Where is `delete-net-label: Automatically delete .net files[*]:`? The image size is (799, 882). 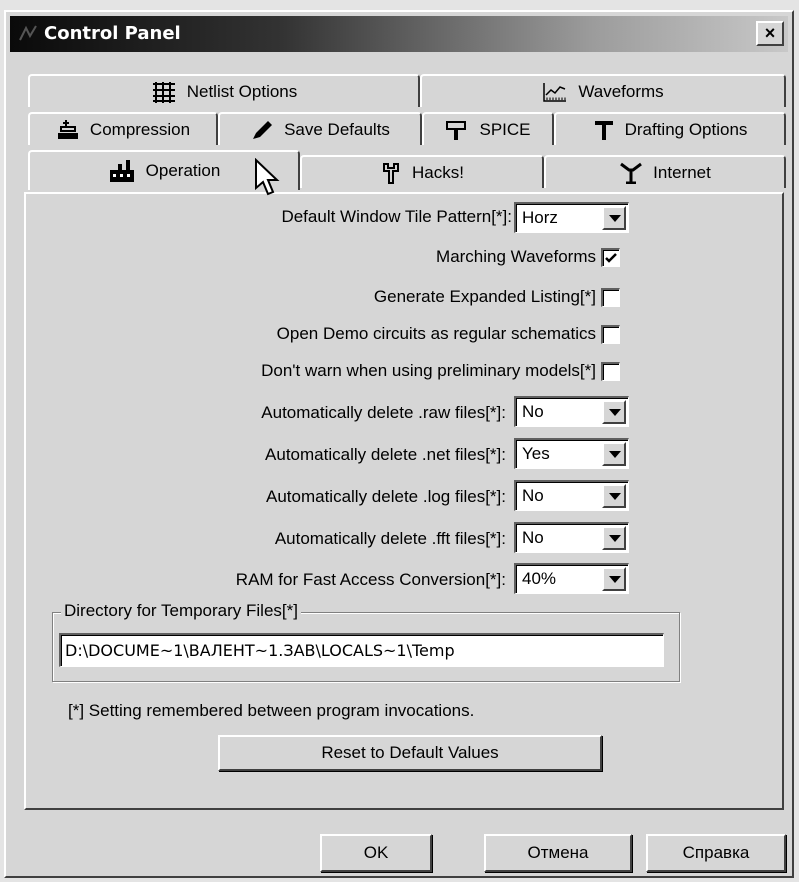 delete-net-label: Automatically delete .net files[*]: is located at coordinates (385, 454).